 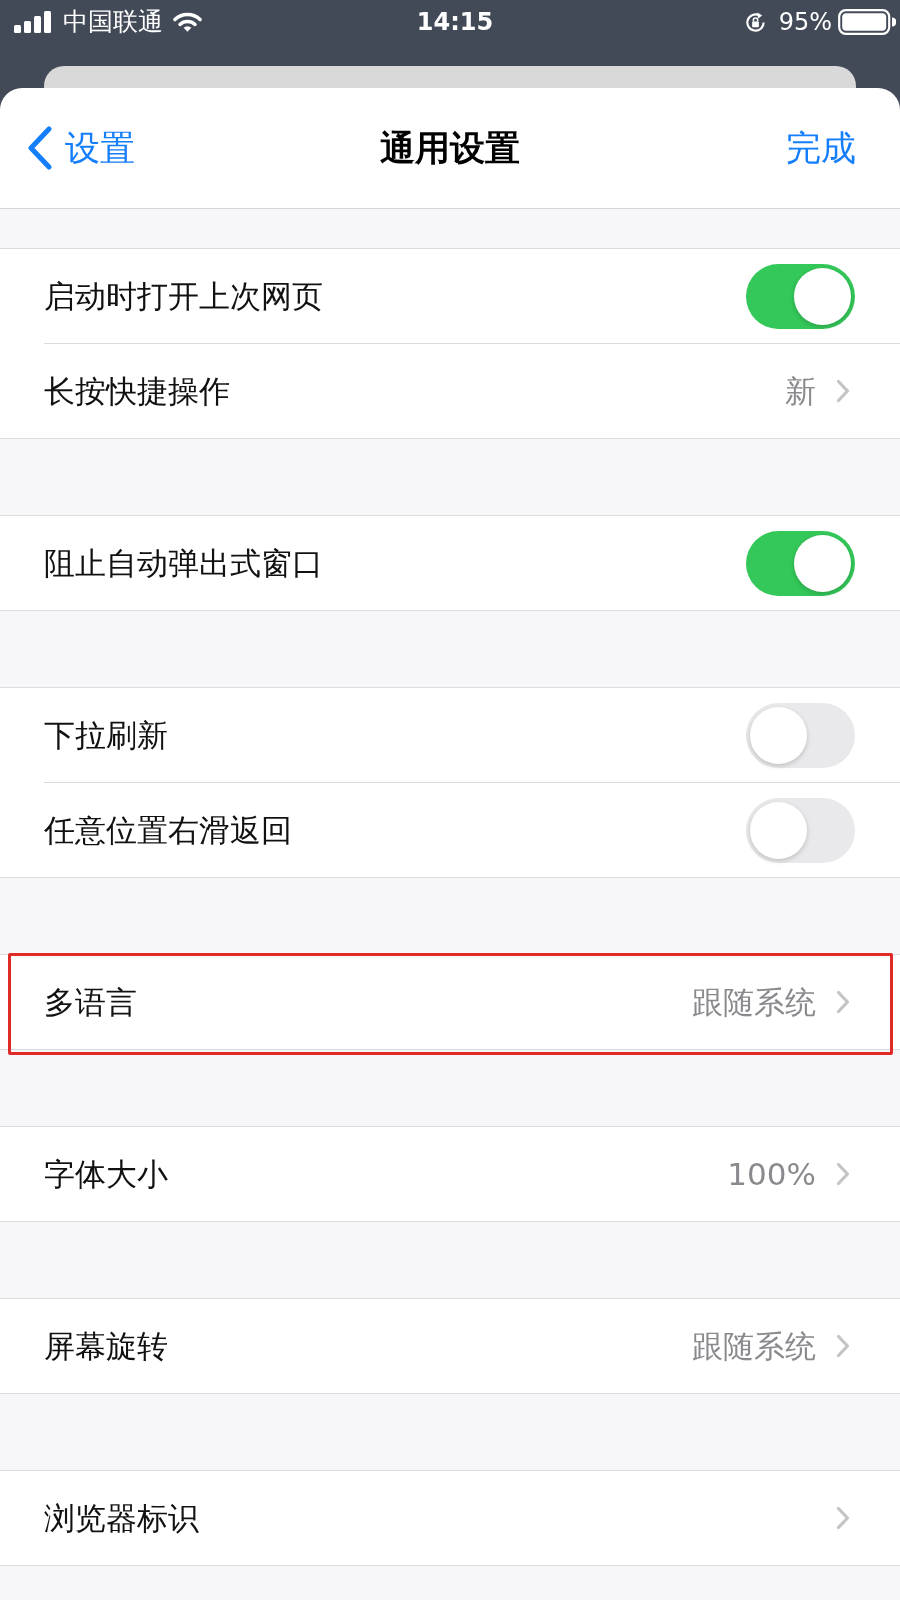 What do you see at coordinates (187, 22) in the screenshot?
I see `wifi-icon` at bounding box center [187, 22].